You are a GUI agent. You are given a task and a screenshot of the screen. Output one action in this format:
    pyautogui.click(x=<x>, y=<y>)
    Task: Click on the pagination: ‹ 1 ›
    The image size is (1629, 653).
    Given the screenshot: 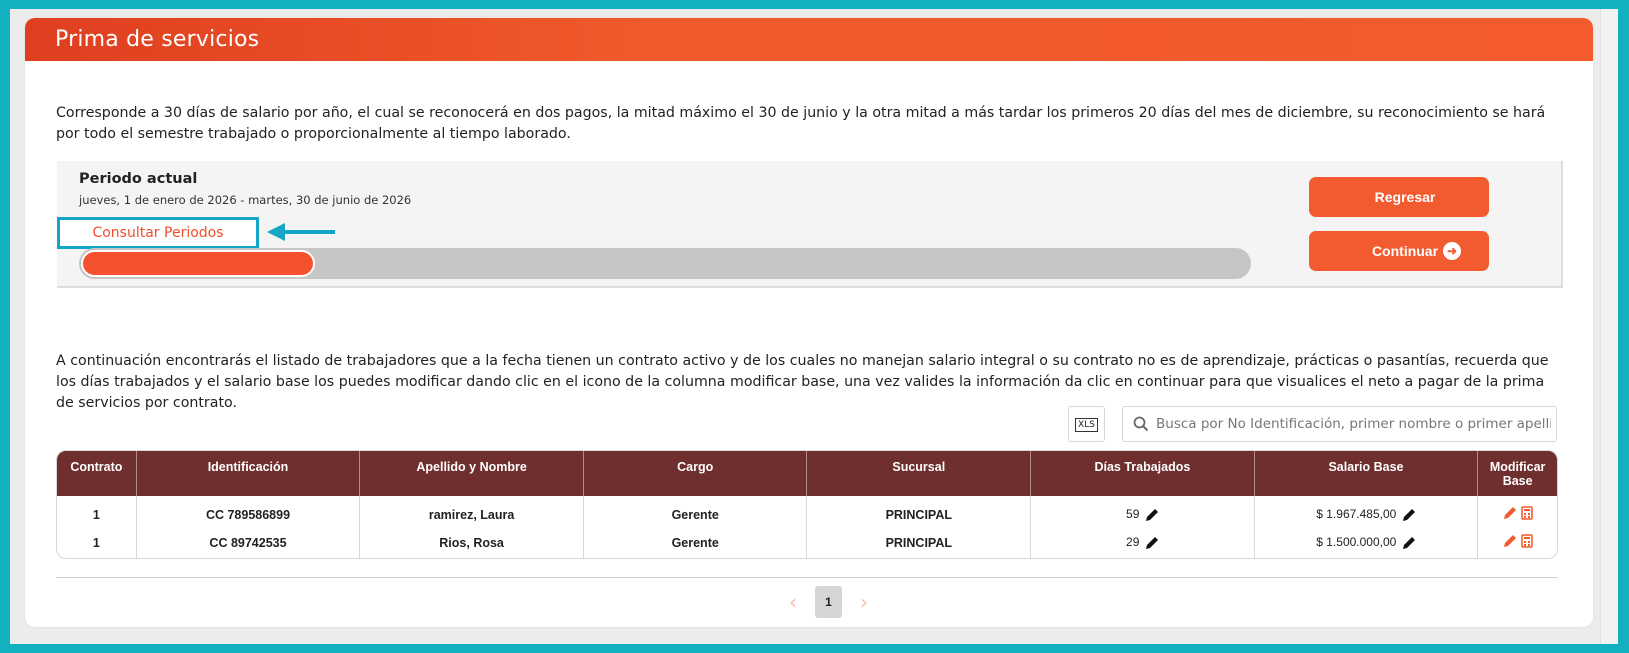 What is the action you would take?
    pyautogui.click(x=828, y=602)
    